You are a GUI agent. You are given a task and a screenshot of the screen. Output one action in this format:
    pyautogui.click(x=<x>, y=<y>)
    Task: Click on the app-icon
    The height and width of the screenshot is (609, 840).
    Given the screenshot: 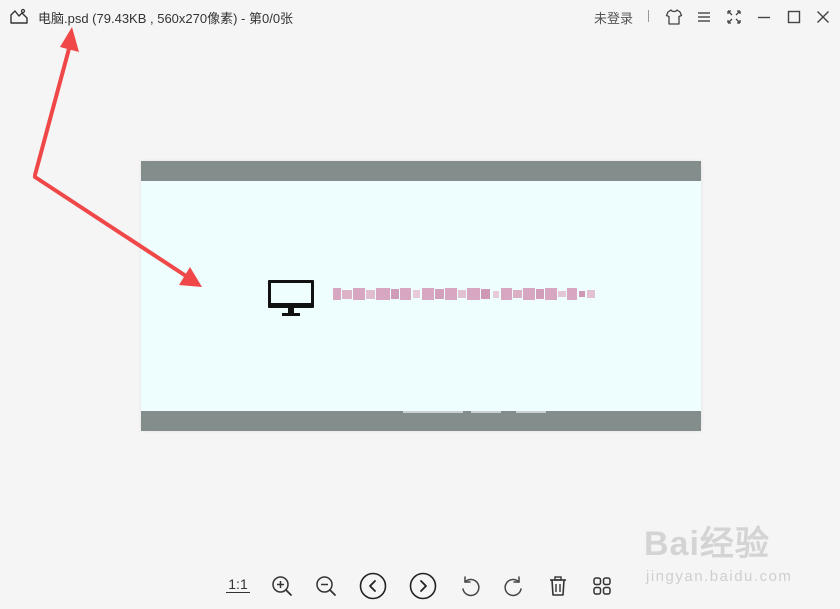 What is the action you would take?
    pyautogui.click(x=19, y=16)
    